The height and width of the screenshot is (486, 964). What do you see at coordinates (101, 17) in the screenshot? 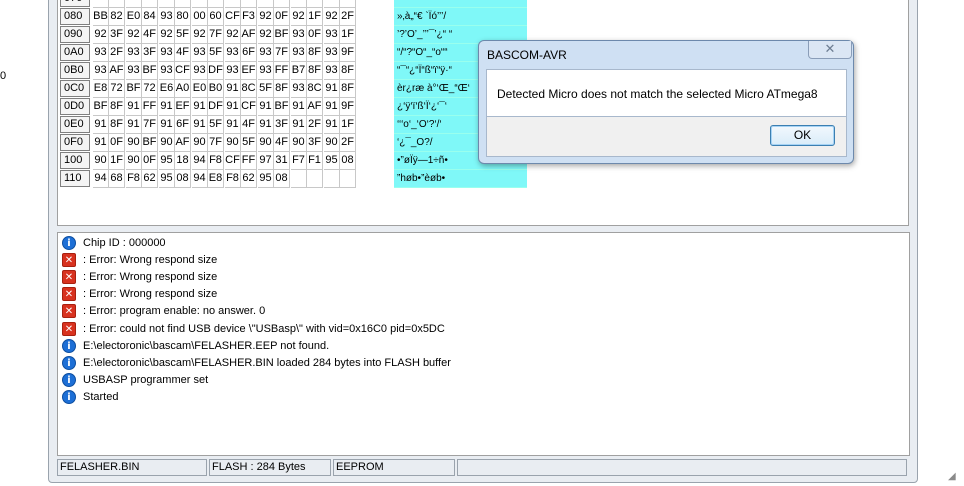
I see `hex-byte-cell: BB` at bounding box center [101, 17].